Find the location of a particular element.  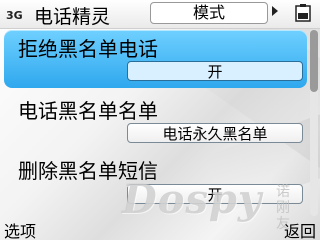

scrollbar-thumb is located at coordinates (314, 61).